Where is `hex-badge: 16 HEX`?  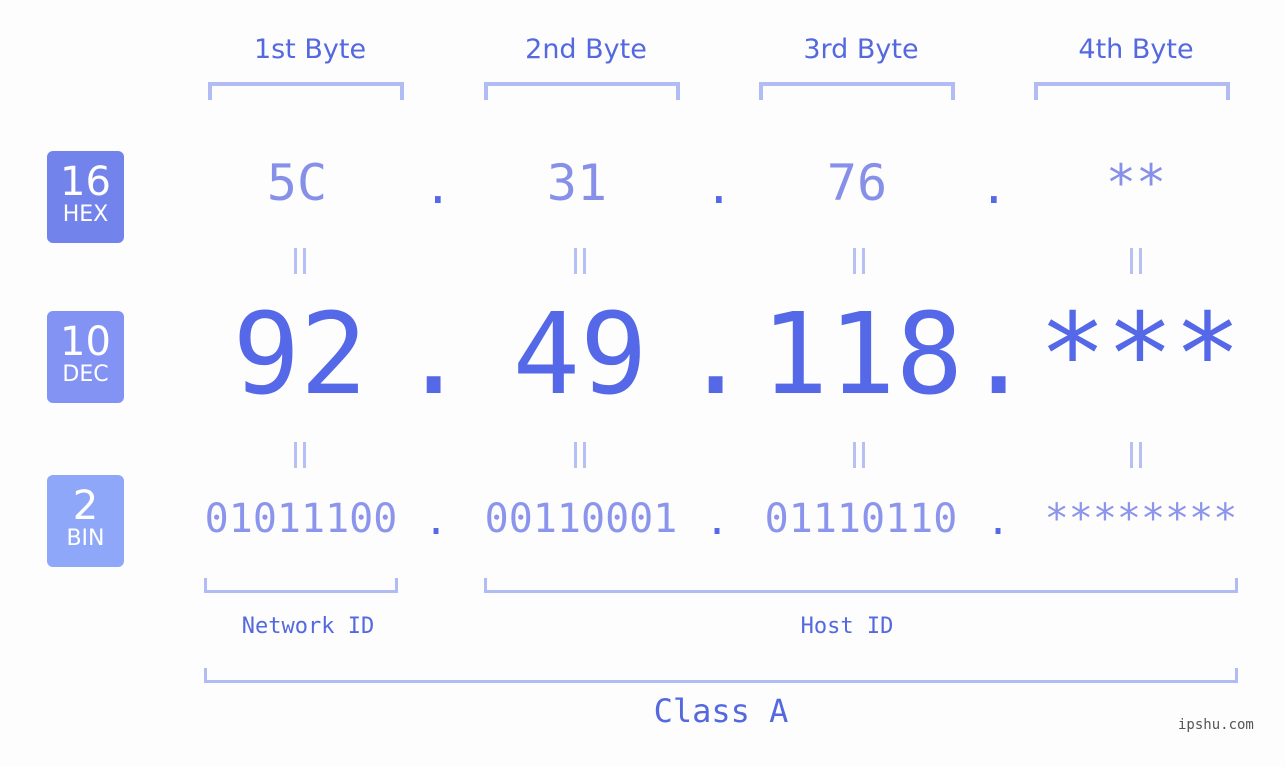
hex-badge: 16 HEX is located at coordinates (85, 197).